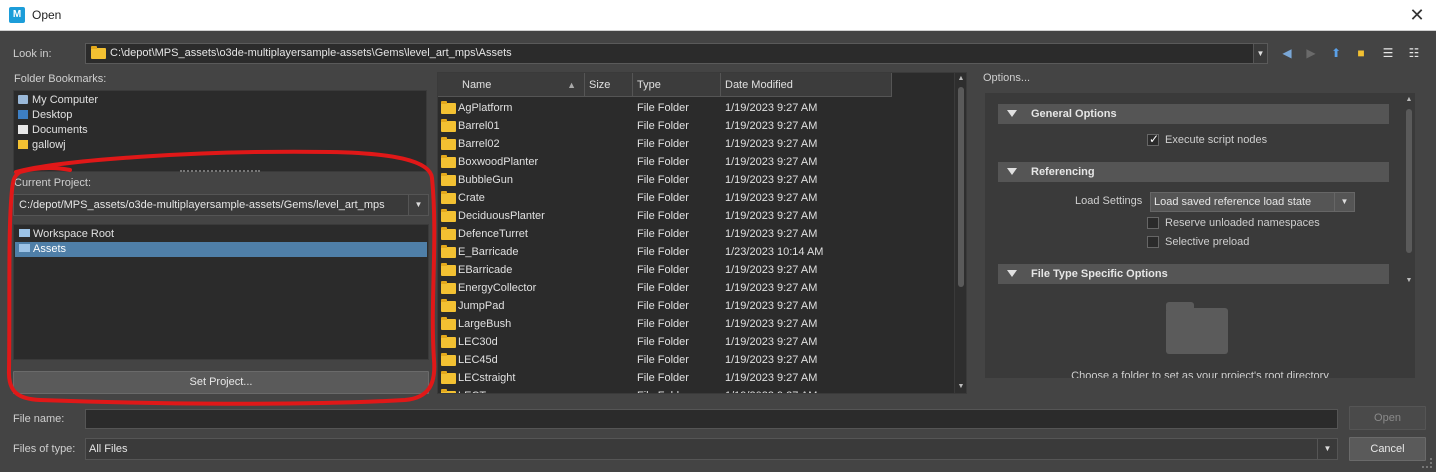 The width and height of the screenshot is (1436, 472). I want to click on new-folder-icon: ■, so click(1361, 53).